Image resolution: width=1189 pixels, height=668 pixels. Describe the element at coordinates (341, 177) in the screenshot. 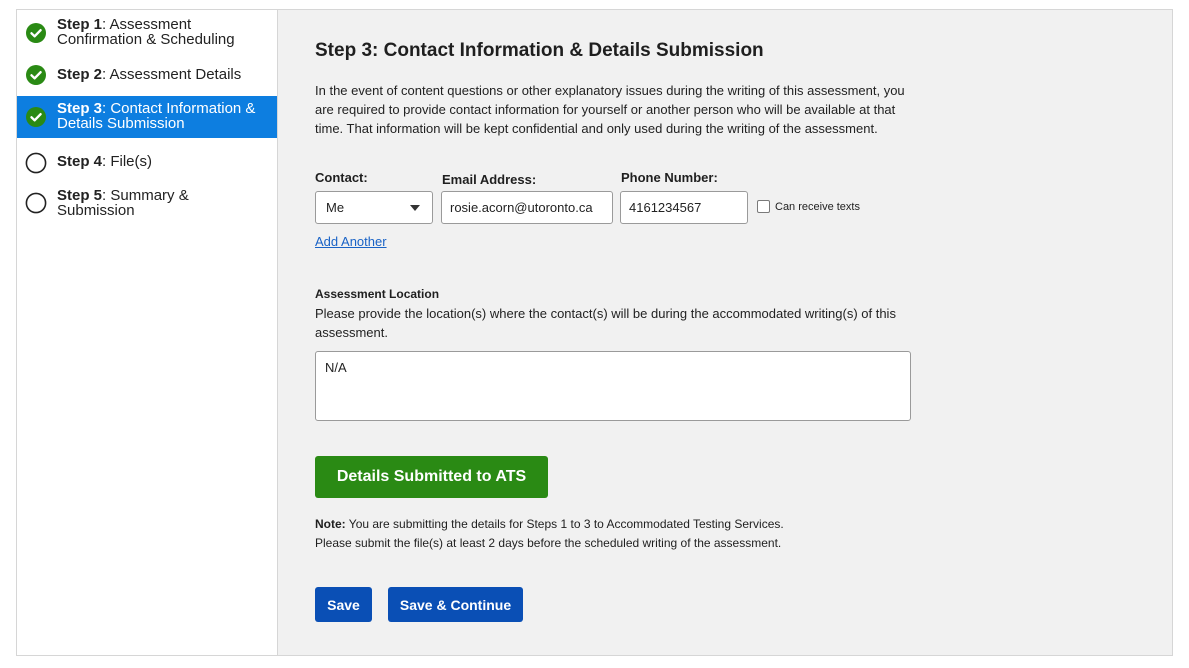

I see `contact-label: Contact:` at that location.